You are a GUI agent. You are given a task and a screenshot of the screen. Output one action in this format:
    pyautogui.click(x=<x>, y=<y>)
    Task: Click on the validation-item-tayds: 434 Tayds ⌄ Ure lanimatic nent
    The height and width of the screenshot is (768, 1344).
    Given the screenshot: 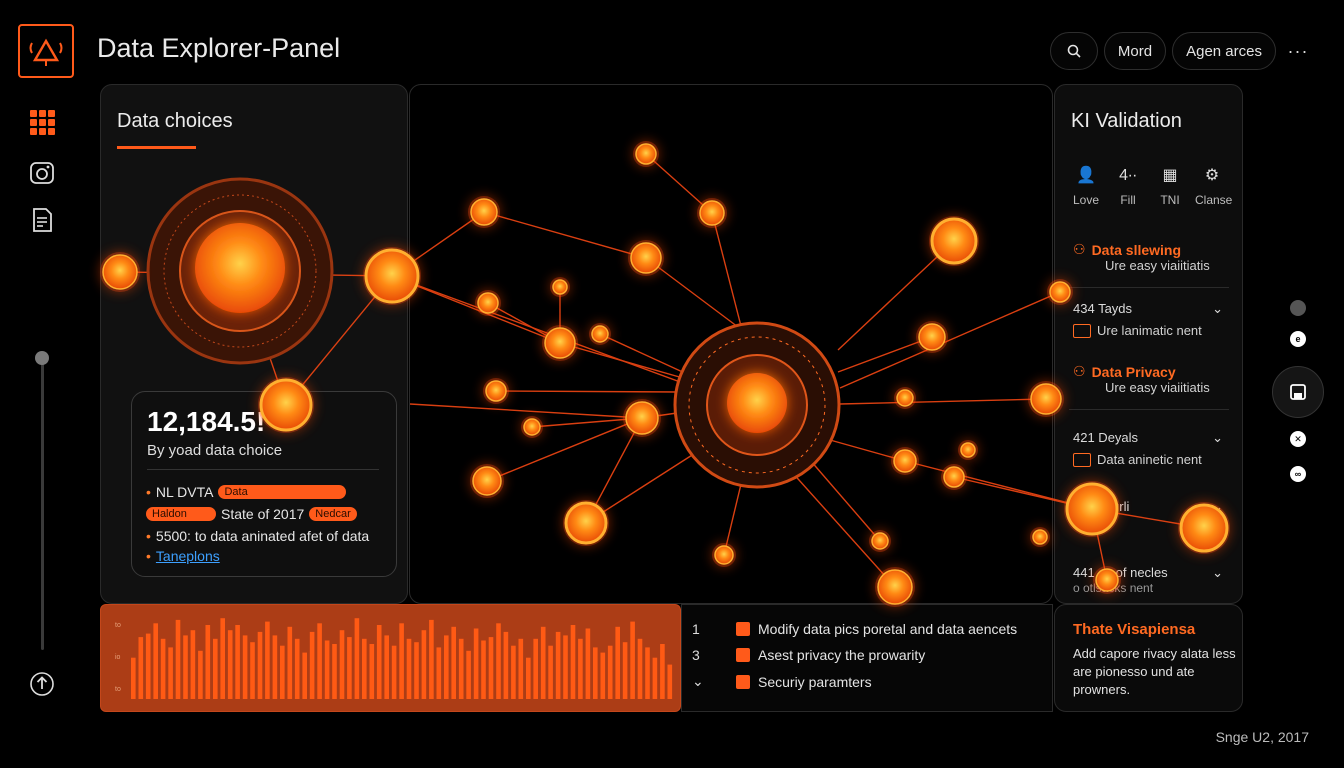 What is the action you would take?
    pyautogui.click(x=1153, y=319)
    